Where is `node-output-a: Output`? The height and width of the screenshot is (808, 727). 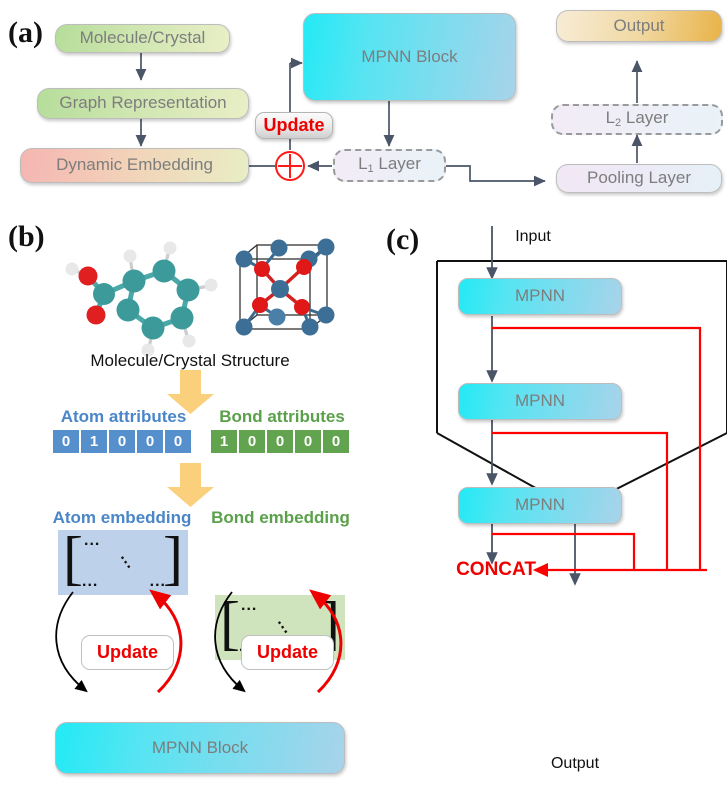 node-output-a: Output is located at coordinates (639, 26).